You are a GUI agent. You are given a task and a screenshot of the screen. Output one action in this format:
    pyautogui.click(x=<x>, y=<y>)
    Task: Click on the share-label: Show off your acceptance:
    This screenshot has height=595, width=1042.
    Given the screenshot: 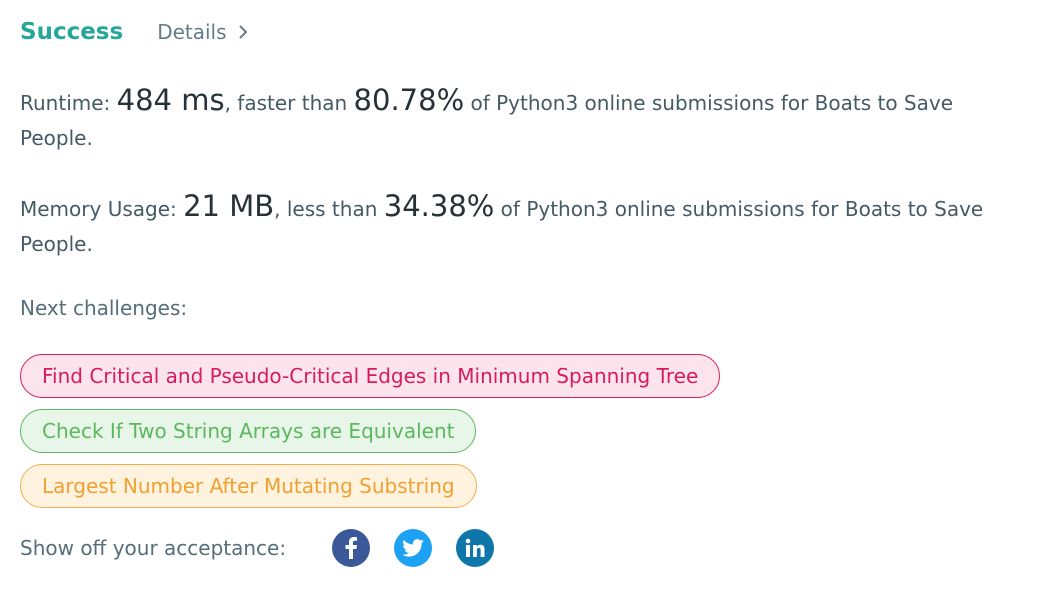 What is the action you would take?
    pyautogui.click(x=153, y=548)
    